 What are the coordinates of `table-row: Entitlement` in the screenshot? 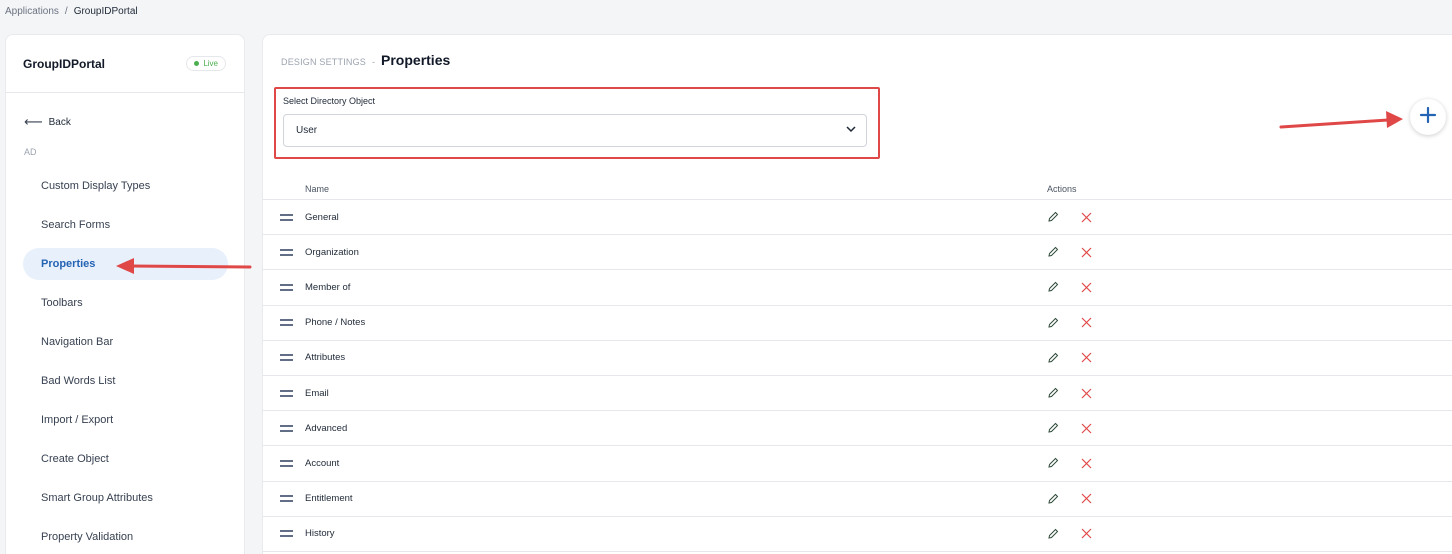 It's located at (857, 499).